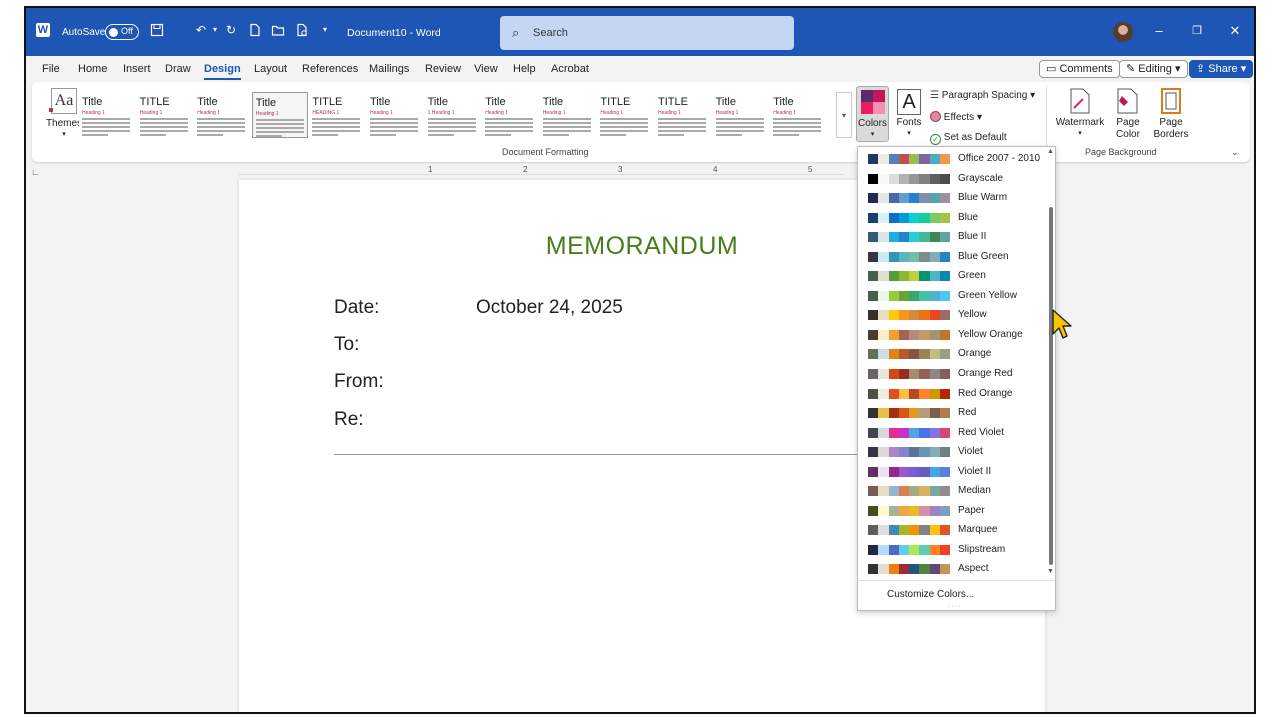  I want to click on avatar, so click(1123, 32).